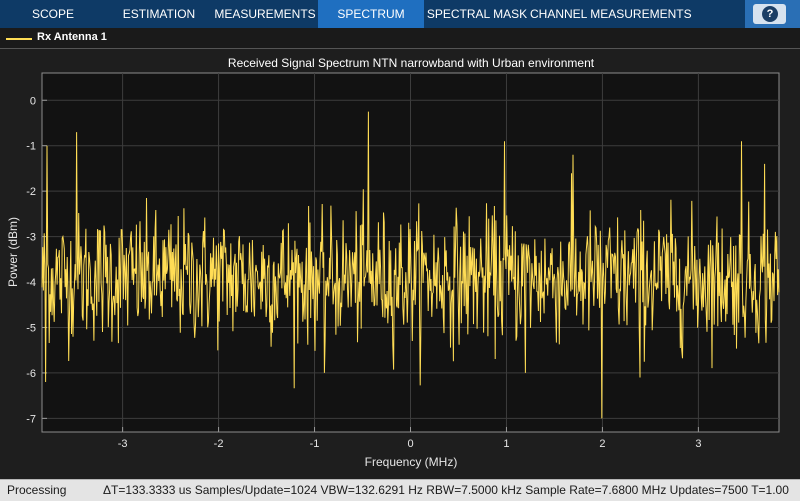  What do you see at coordinates (72, 37) in the screenshot?
I see `legend-label: Rx Antenna 1` at bounding box center [72, 37].